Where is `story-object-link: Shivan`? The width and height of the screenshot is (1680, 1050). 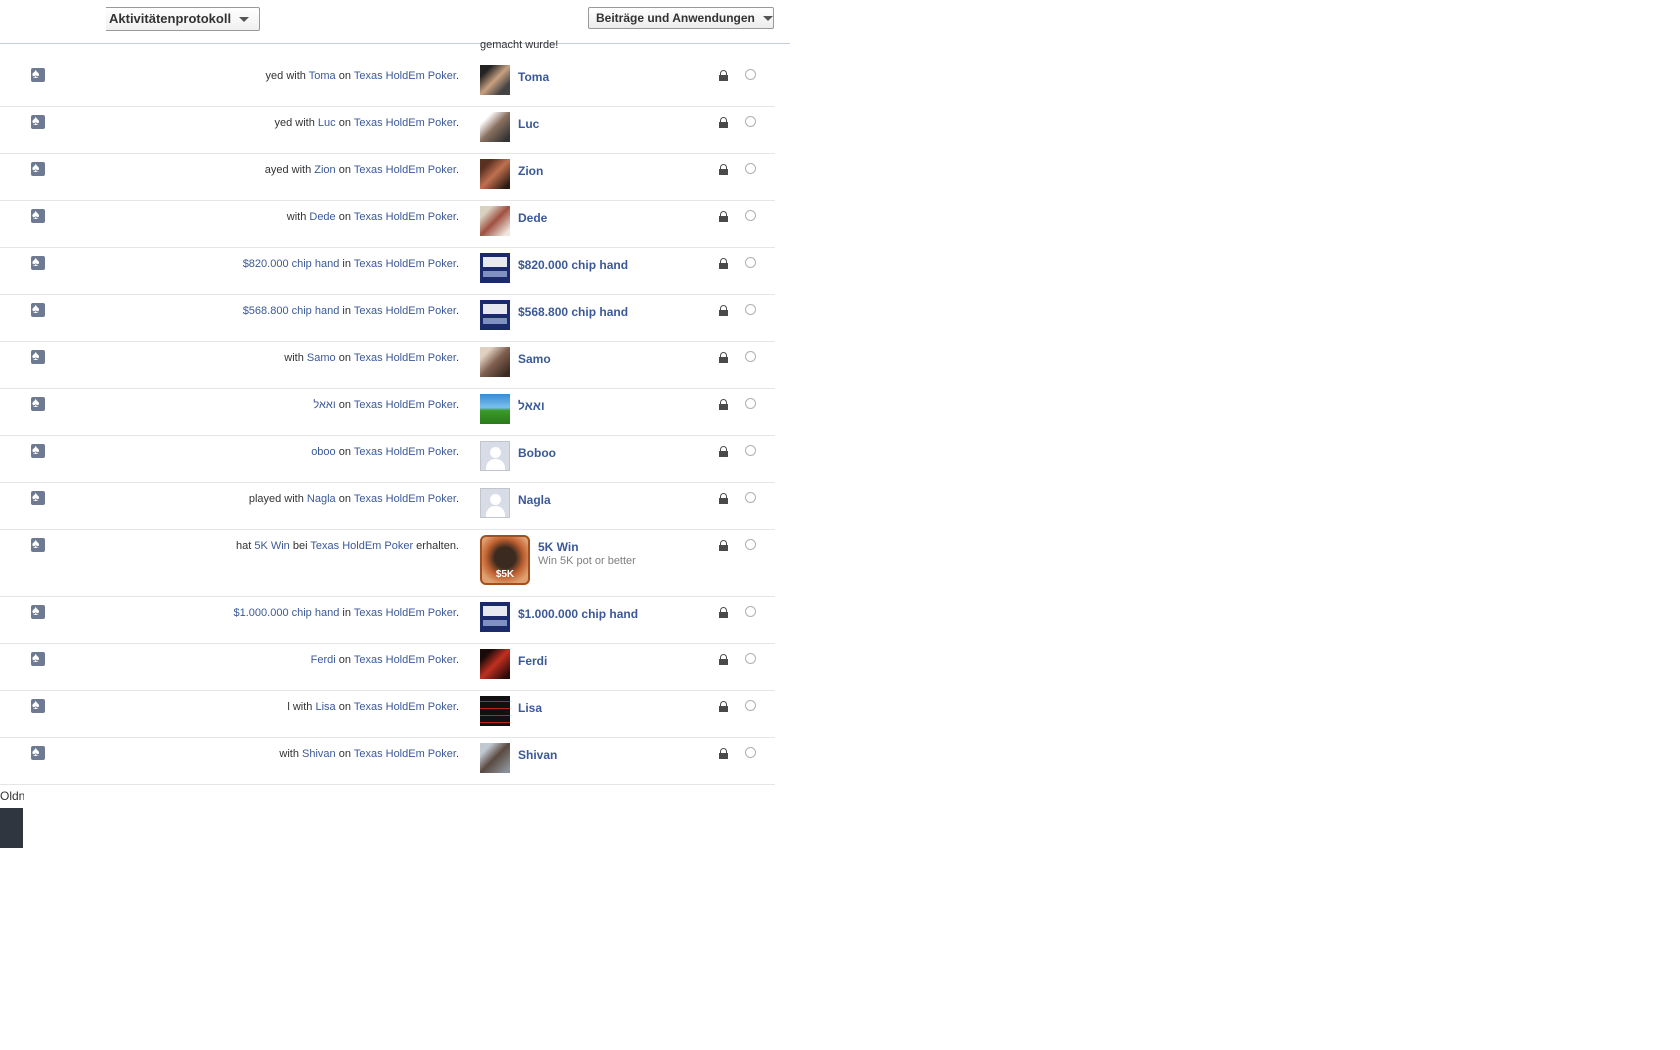
story-object-link: Shivan is located at coordinates (319, 754).